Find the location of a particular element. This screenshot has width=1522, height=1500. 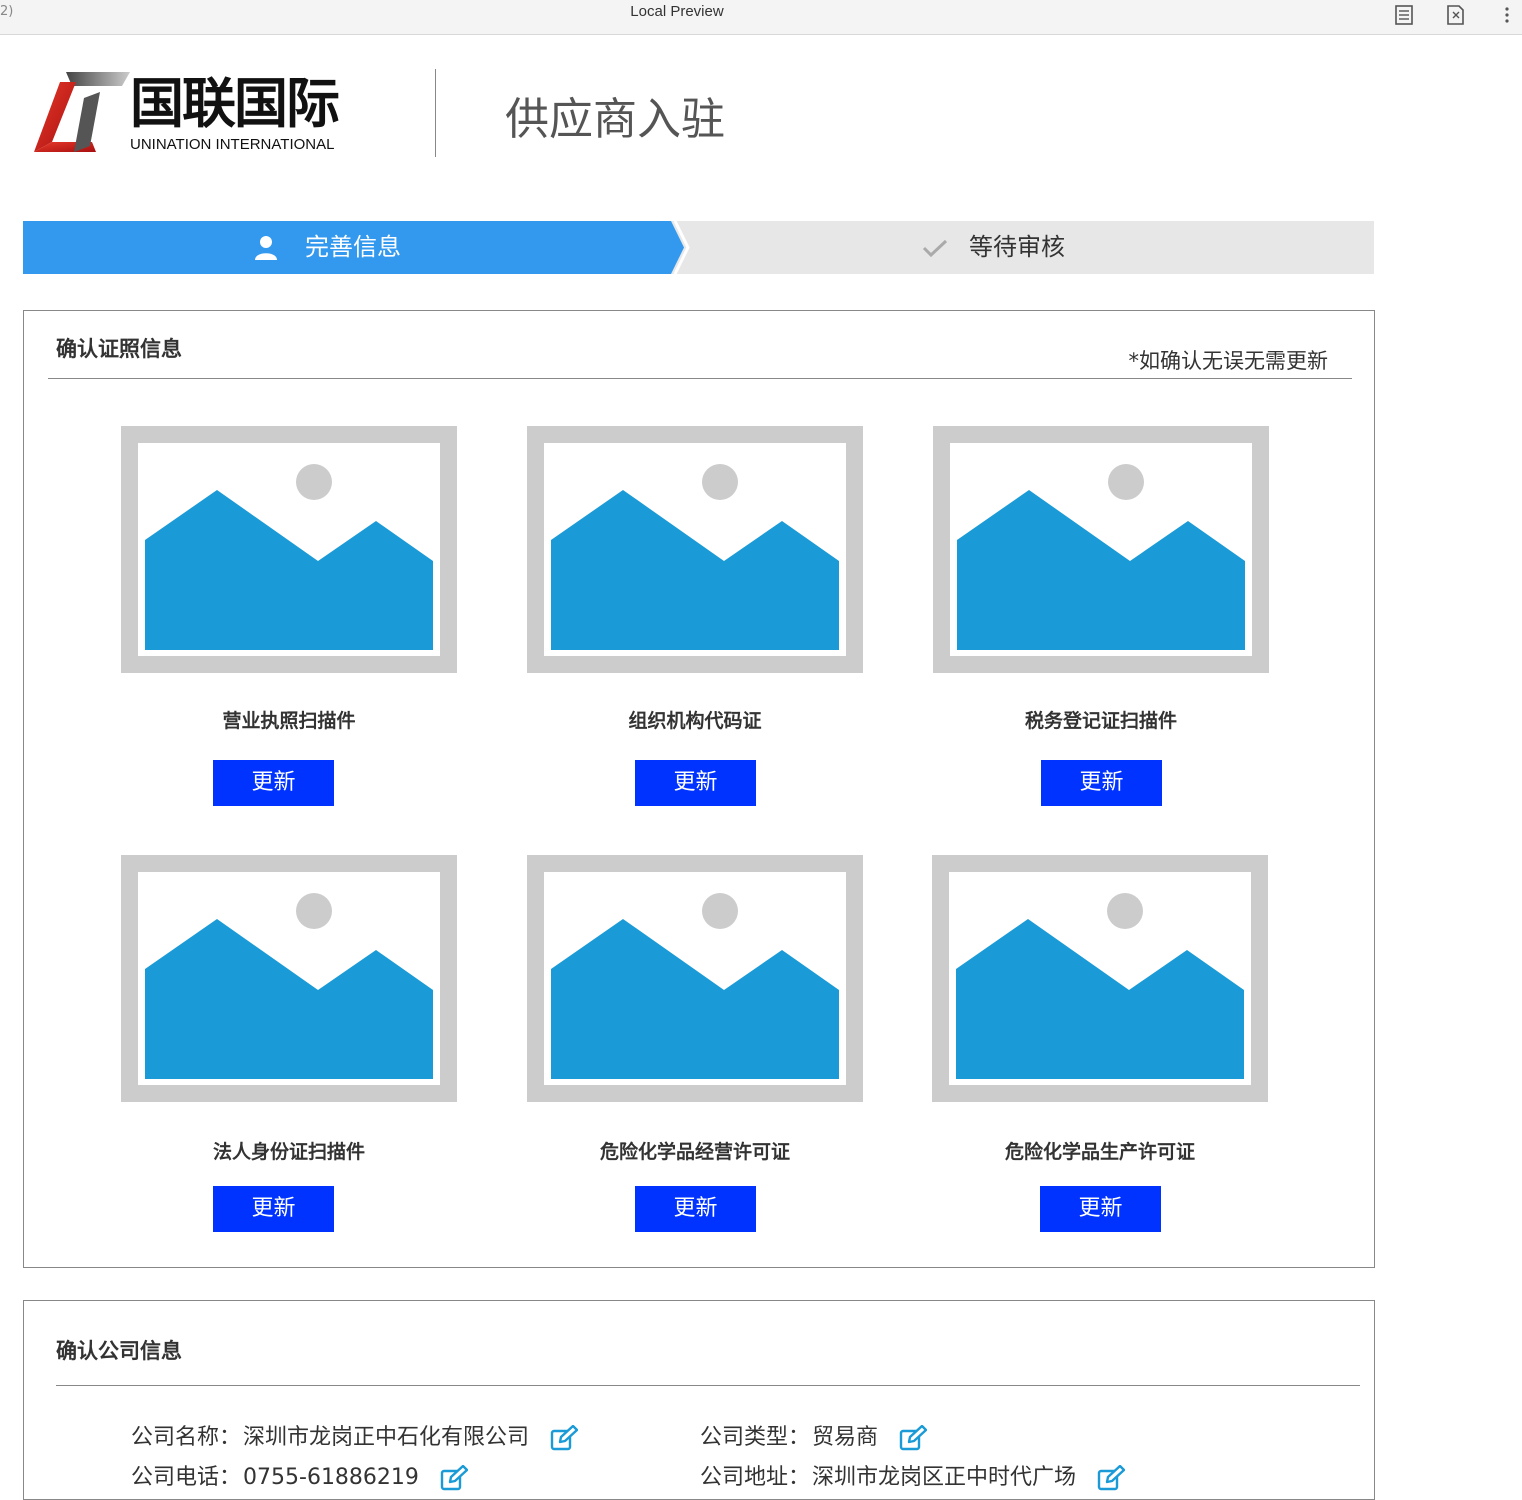

document-icon is located at coordinates (1404, 15).